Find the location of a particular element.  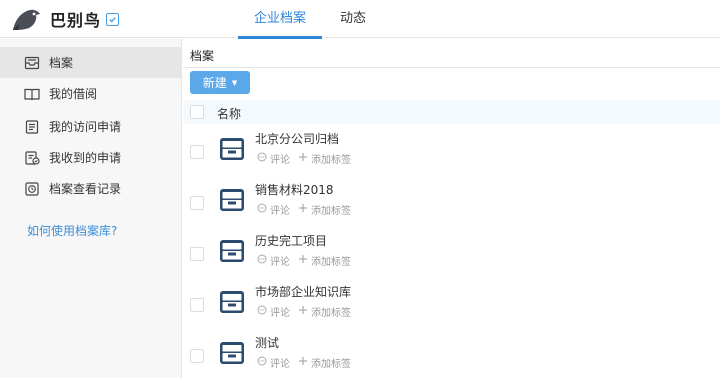

select-all-checkbox is located at coordinates (197, 112).